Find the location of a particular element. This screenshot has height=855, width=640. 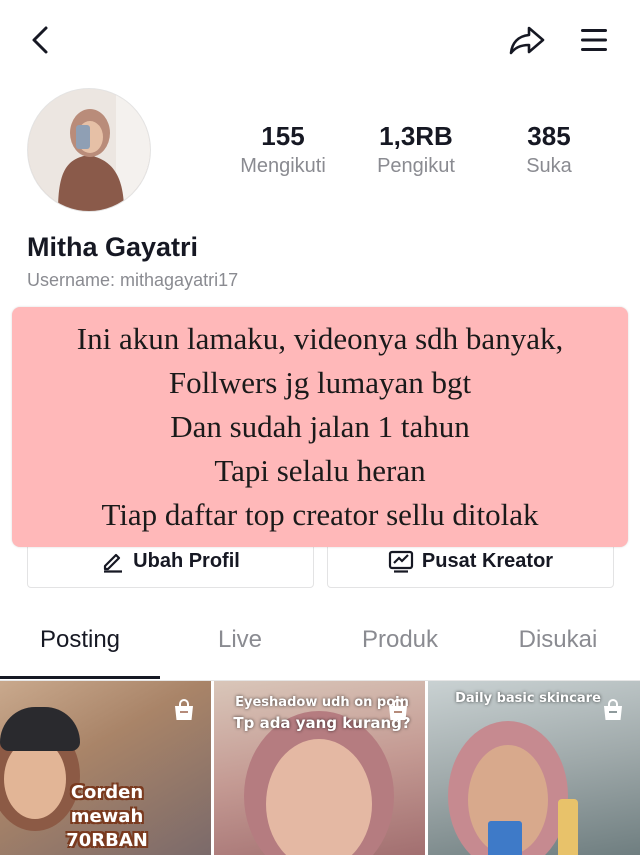

back-button is located at coordinates (40, 40).